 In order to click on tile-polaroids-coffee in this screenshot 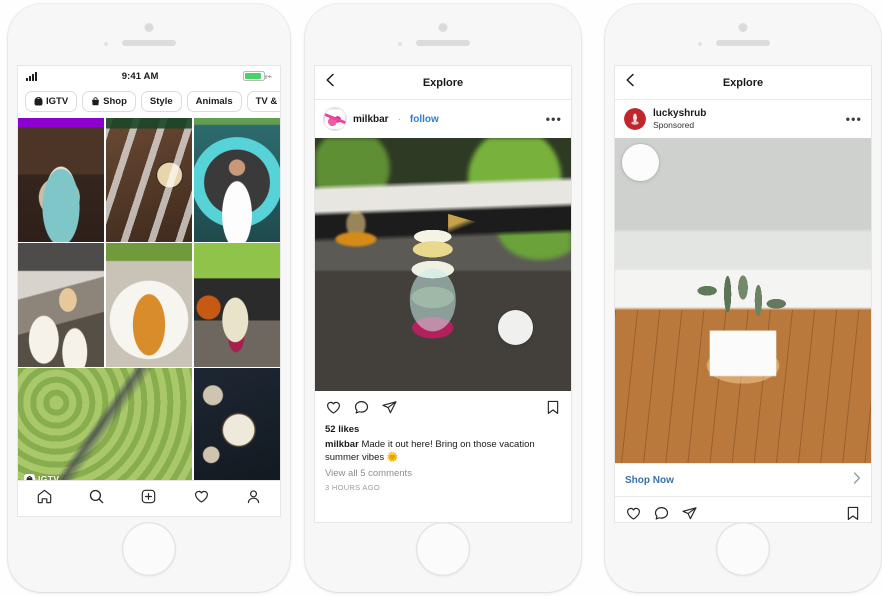, I will do `click(149, 180)`.